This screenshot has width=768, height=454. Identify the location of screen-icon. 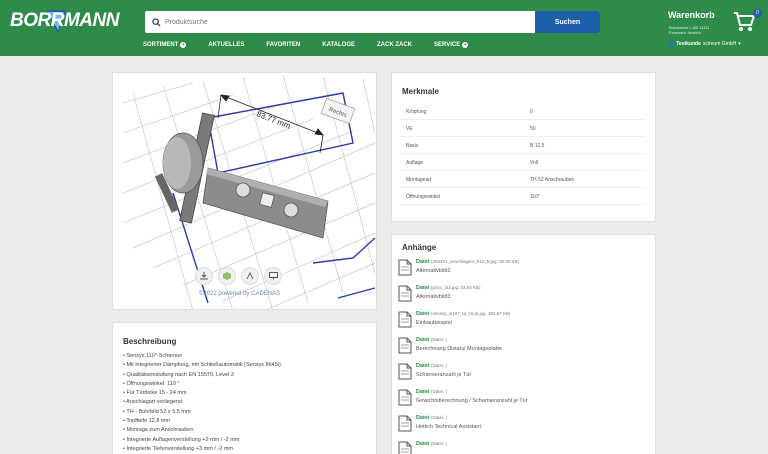
(273, 276).